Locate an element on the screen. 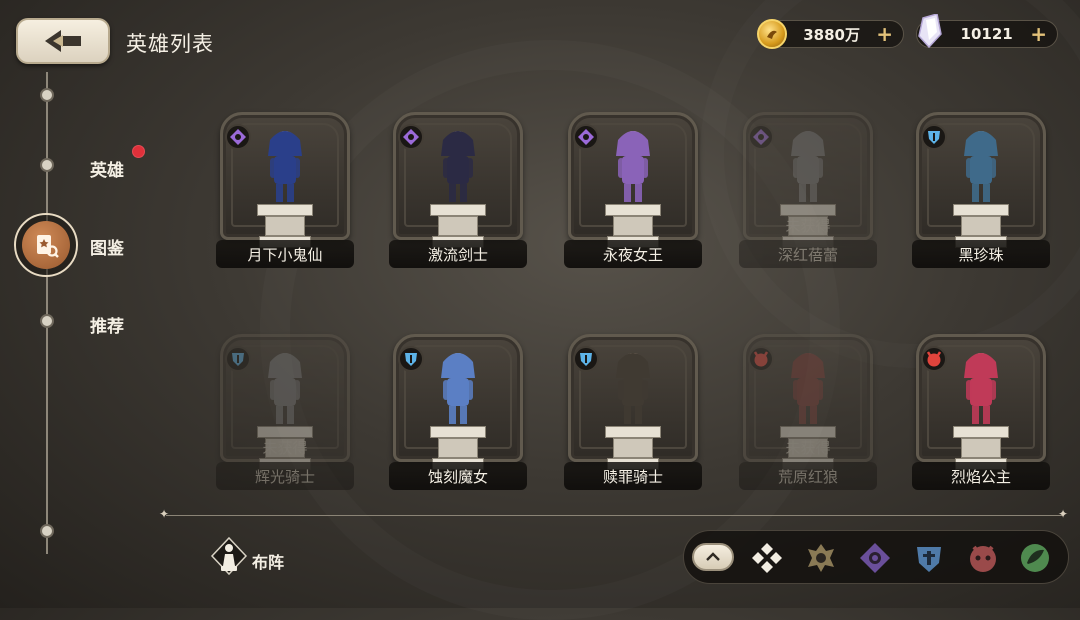  filter-order-button is located at coordinates (929, 558).